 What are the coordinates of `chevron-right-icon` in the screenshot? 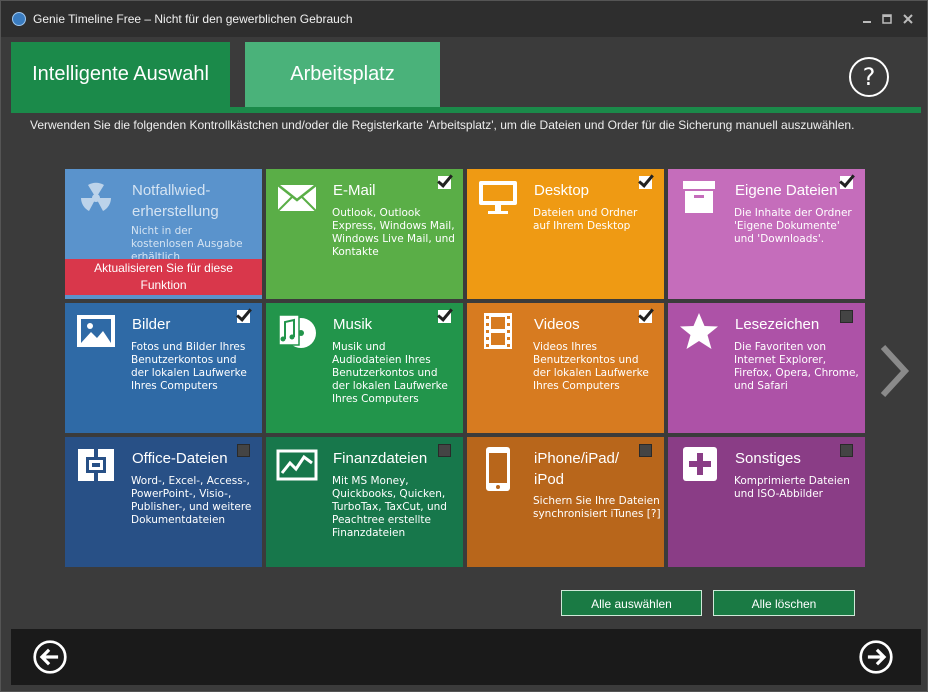 It's located at (895, 371).